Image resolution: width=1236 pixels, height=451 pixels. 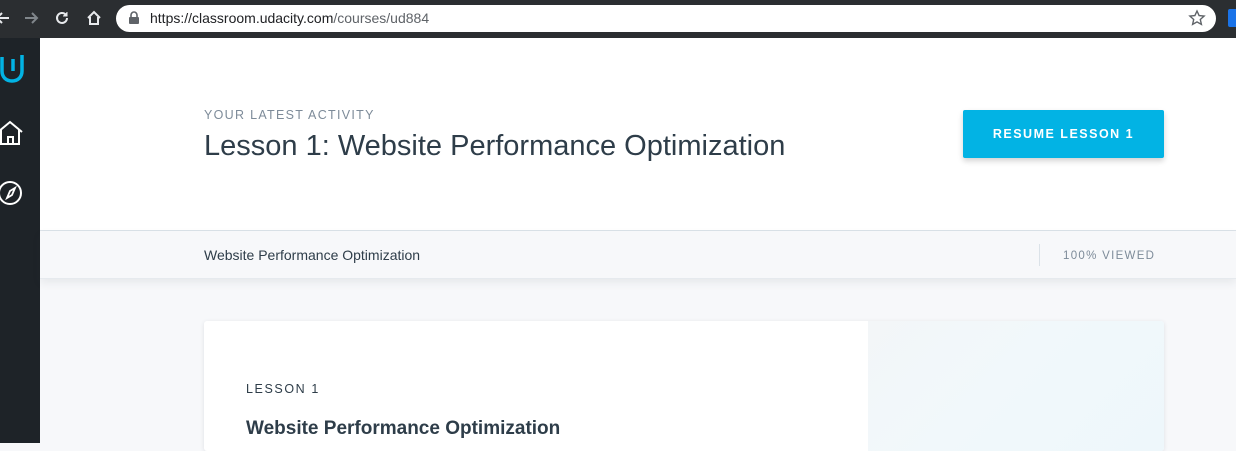 I want to click on rail-home-link, so click(x=20, y=133).